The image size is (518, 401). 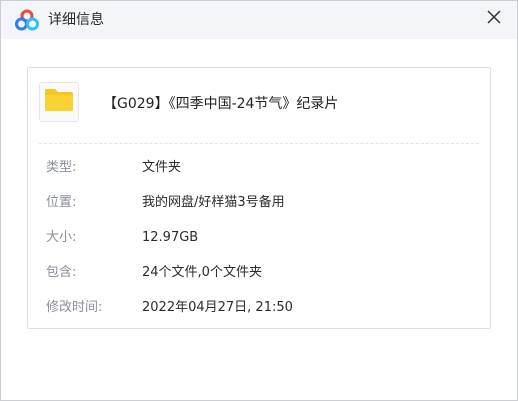 I want to click on close-icon, so click(x=494, y=18).